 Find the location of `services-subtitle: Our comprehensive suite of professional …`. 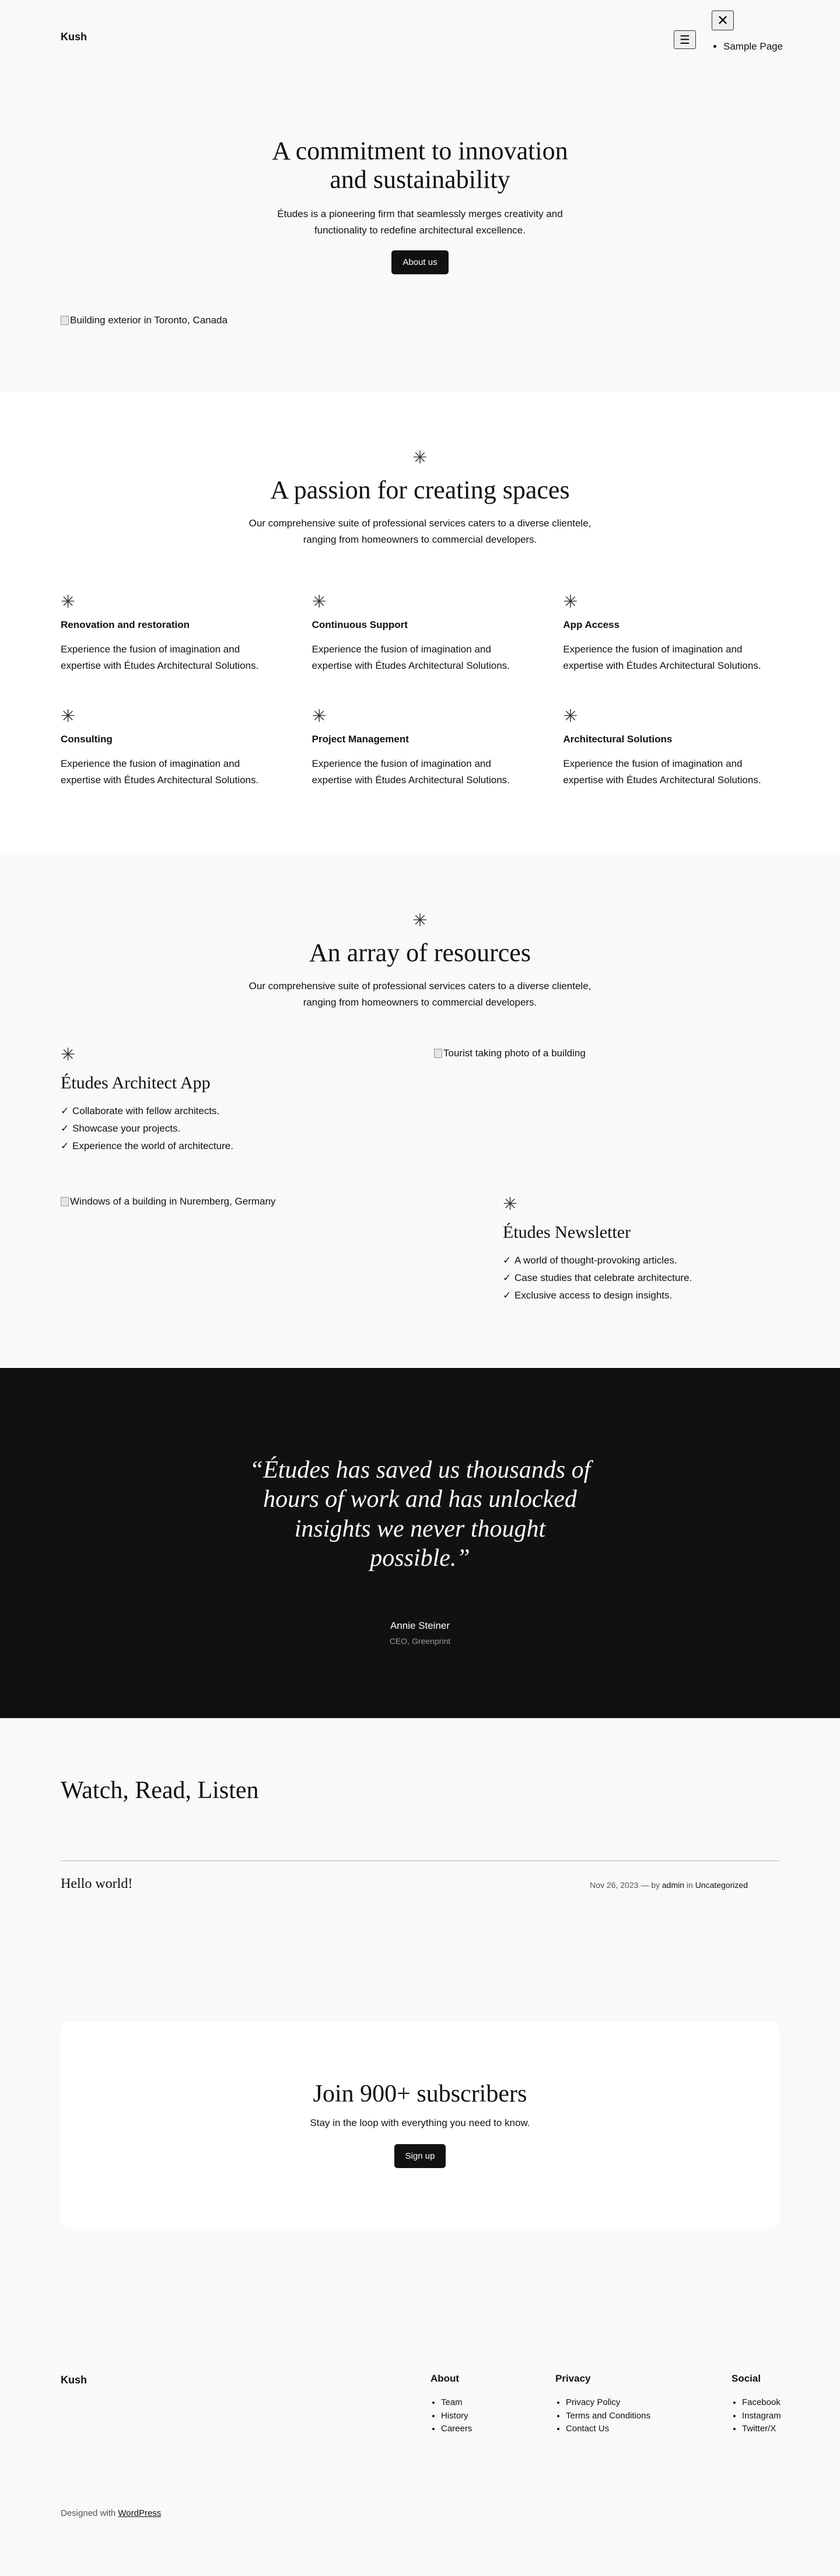

services-subtitle: Our comprehensive suite of professional … is located at coordinates (420, 532).